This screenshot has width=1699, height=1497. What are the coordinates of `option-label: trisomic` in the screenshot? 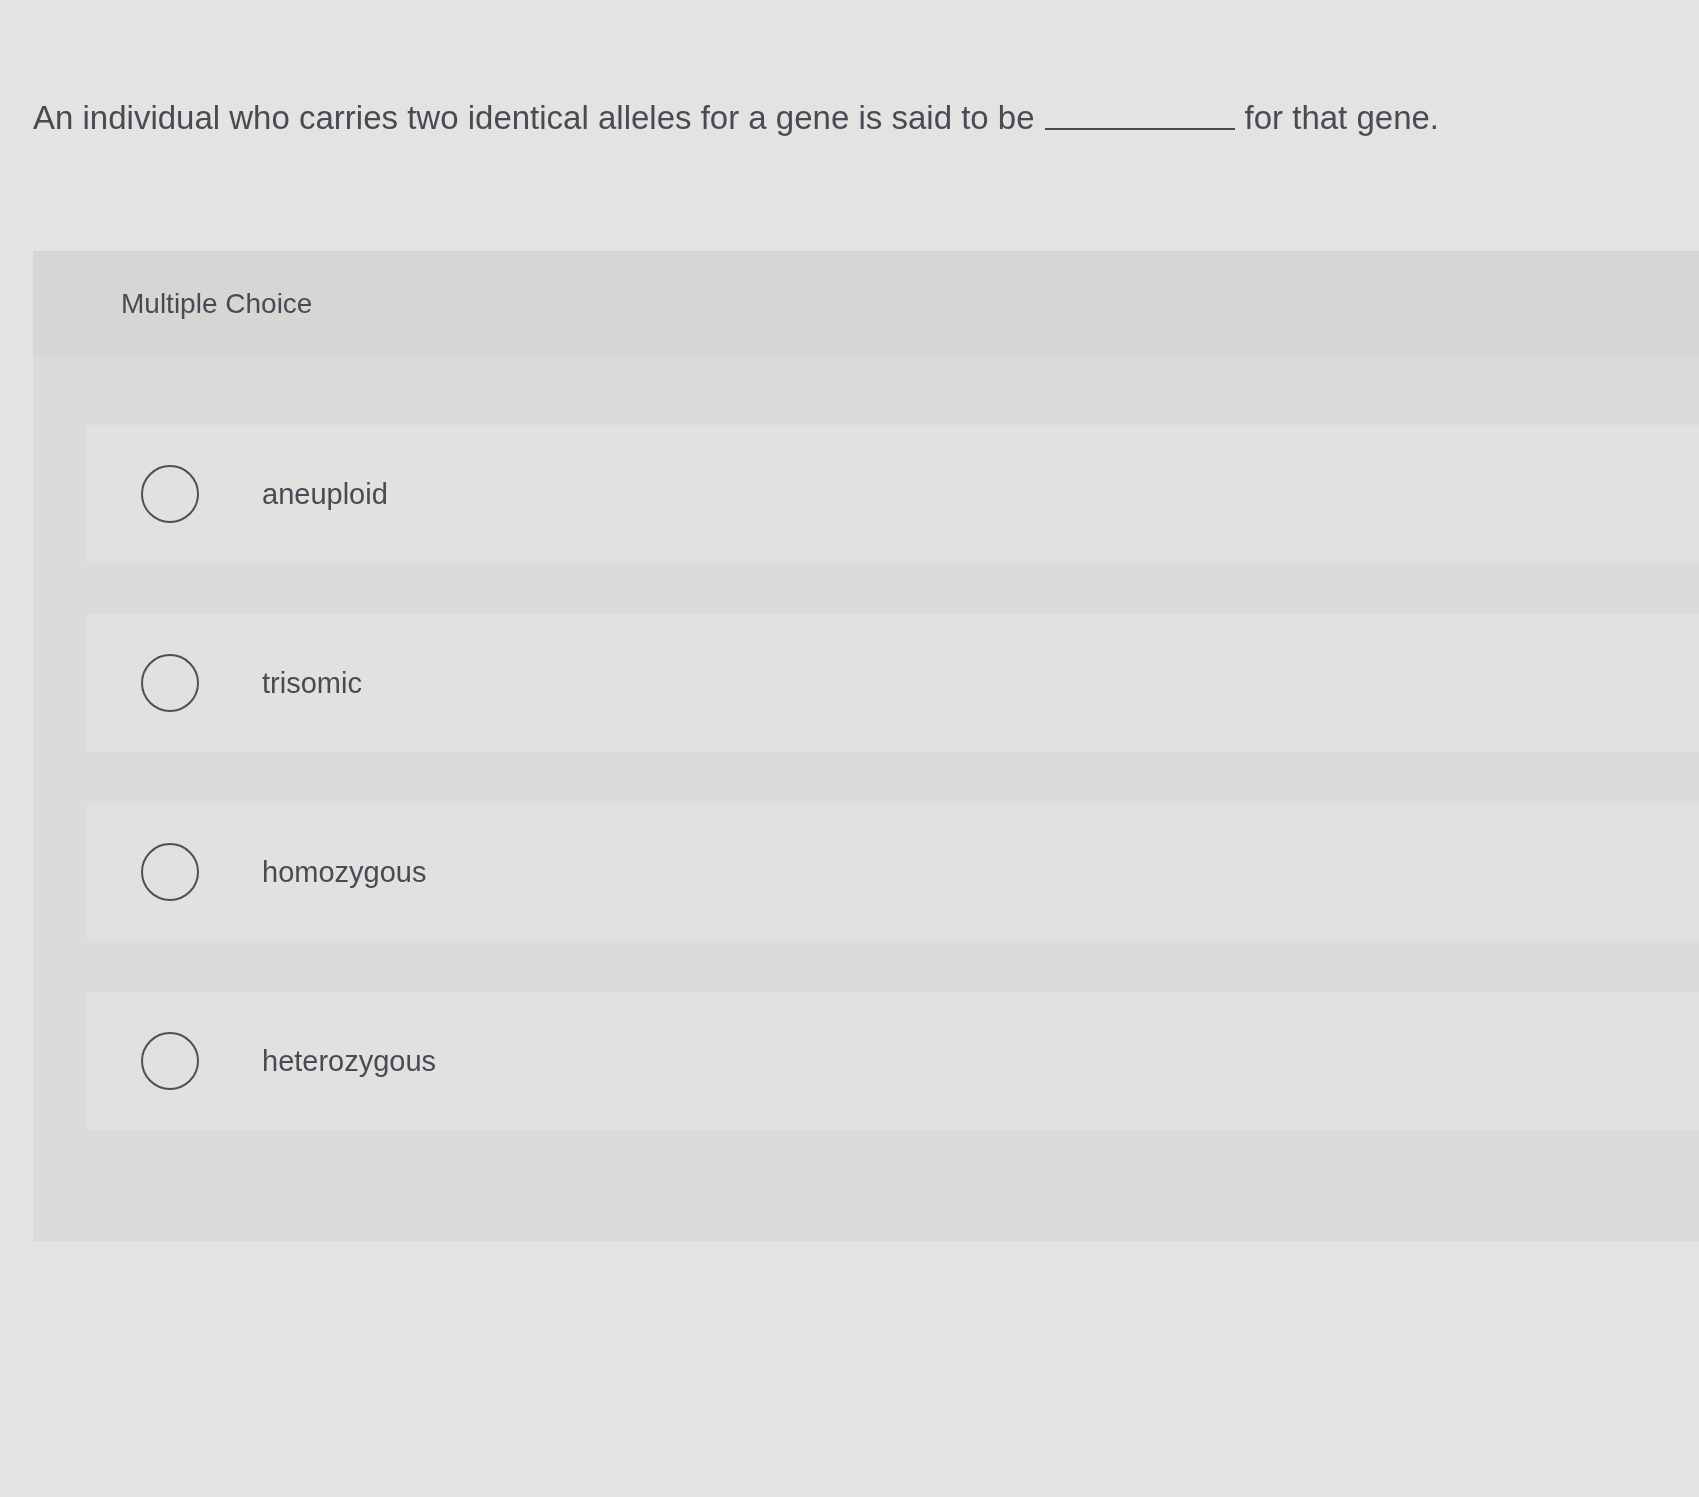 It's located at (312, 683).